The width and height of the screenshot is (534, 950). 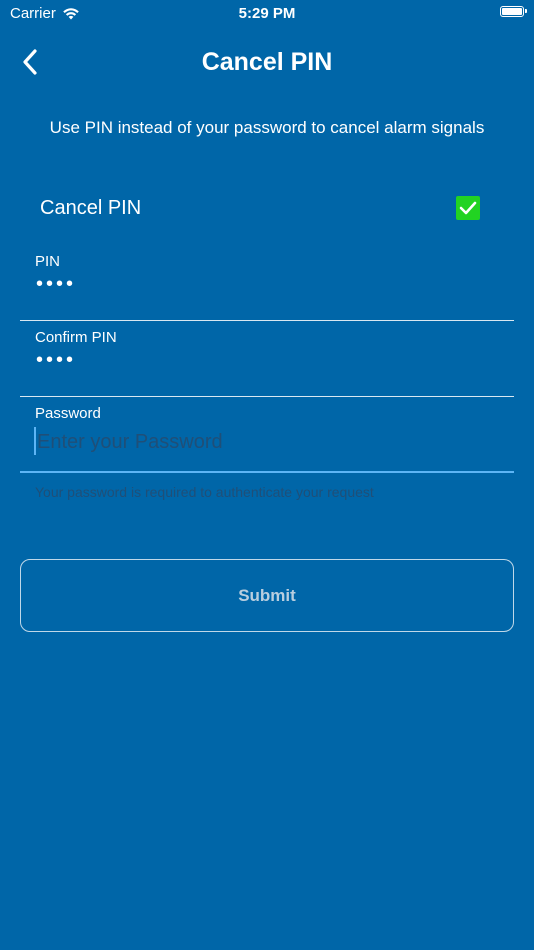 What do you see at coordinates (56, 360) in the screenshot?
I see `confirm-pin-field-value: ••••` at bounding box center [56, 360].